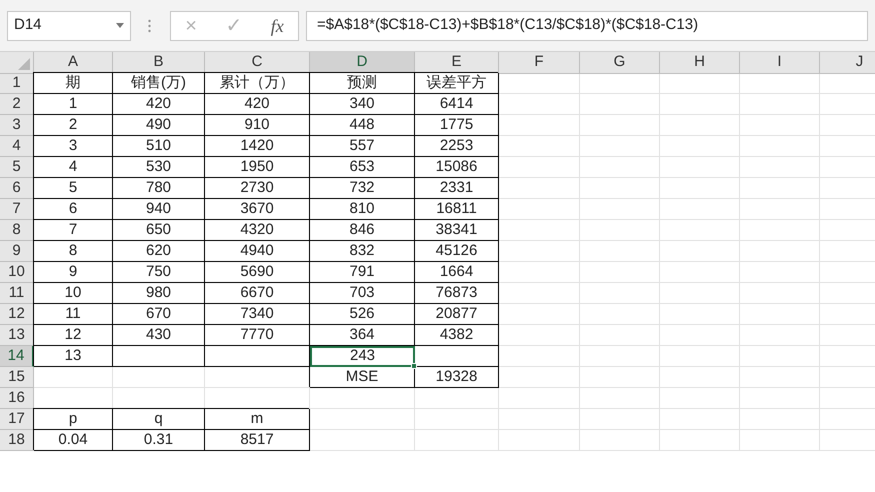 The width and height of the screenshot is (875, 492). I want to click on name-box: D14, so click(69, 25).